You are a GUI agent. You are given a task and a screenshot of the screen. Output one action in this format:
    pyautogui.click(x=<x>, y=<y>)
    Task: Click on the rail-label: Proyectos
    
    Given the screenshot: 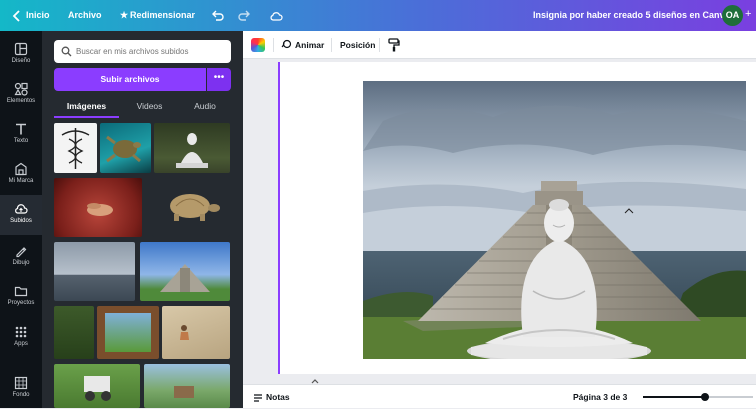 What is the action you would take?
    pyautogui.click(x=21, y=303)
    